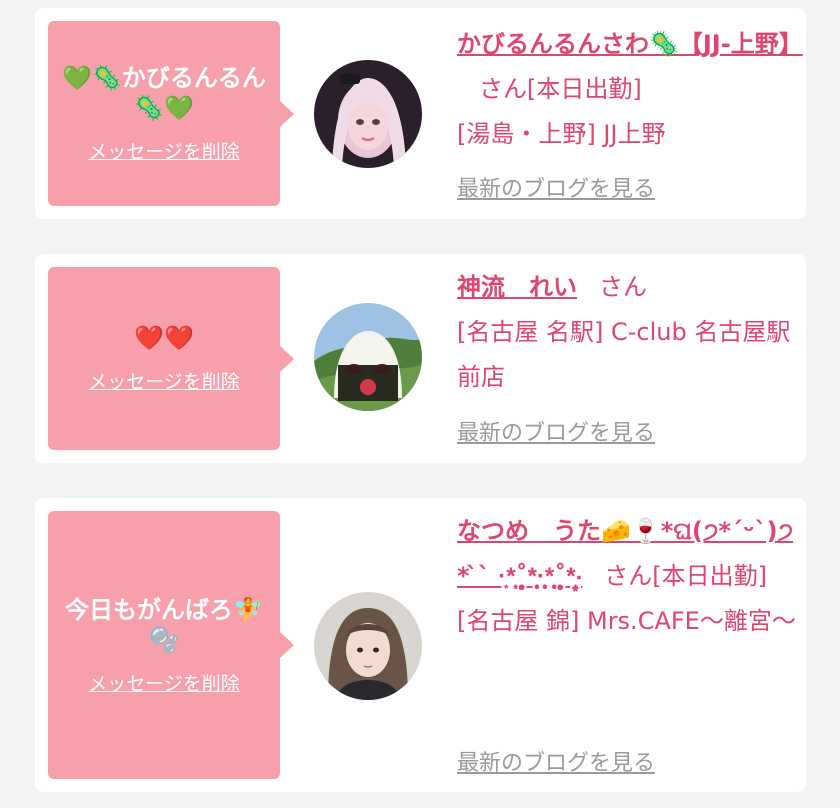 This screenshot has width=840, height=808. I want to click on shop-location: [名古屋 名駅] C-club 名古屋駅前店, so click(624, 354).